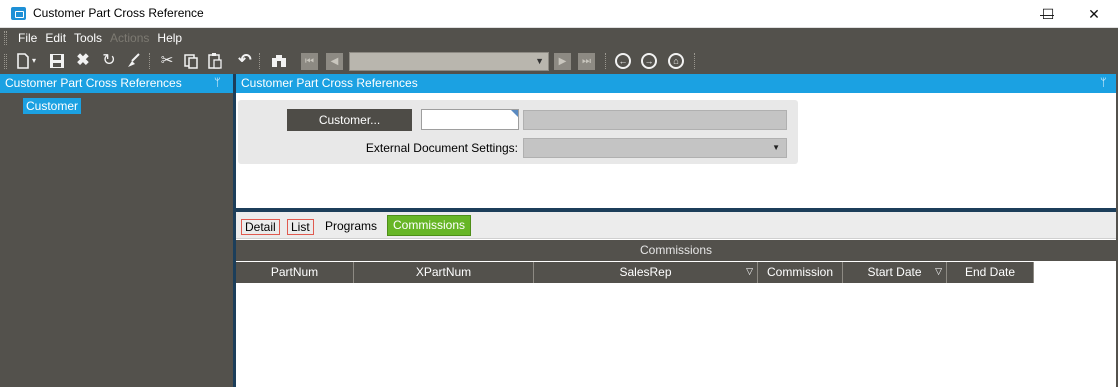 The width and height of the screenshot is (1118, 387). What do you see at coordinates (109, 61) in the screenshot?
I see `refresh-icon: ↻` at bounding box center [109, 61].